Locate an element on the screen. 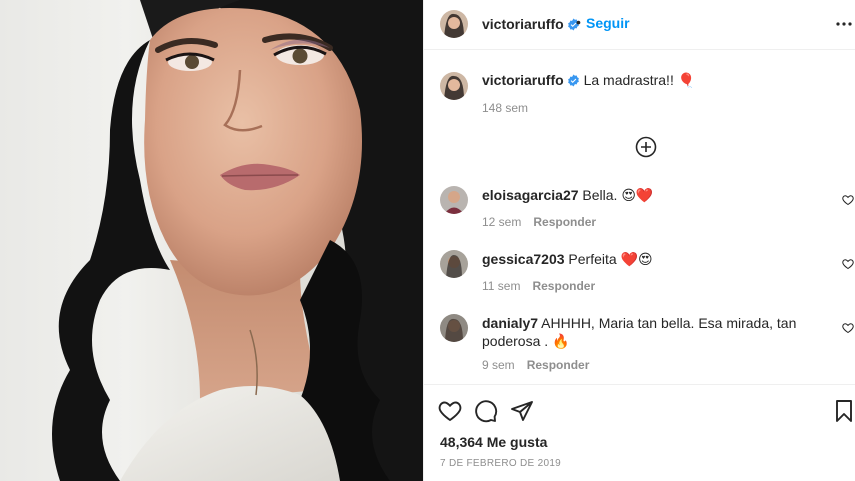 This screenshot has height=481, width=855. post-actions-section: 48,364 Me gusta 7 DE FEBRERO DE 2019 is located at coordinates (639, 432).